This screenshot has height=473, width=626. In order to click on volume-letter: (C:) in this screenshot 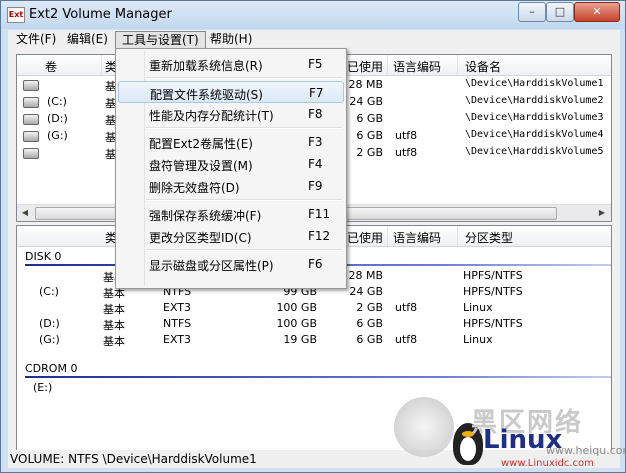, I will do `click(57, 101)`.